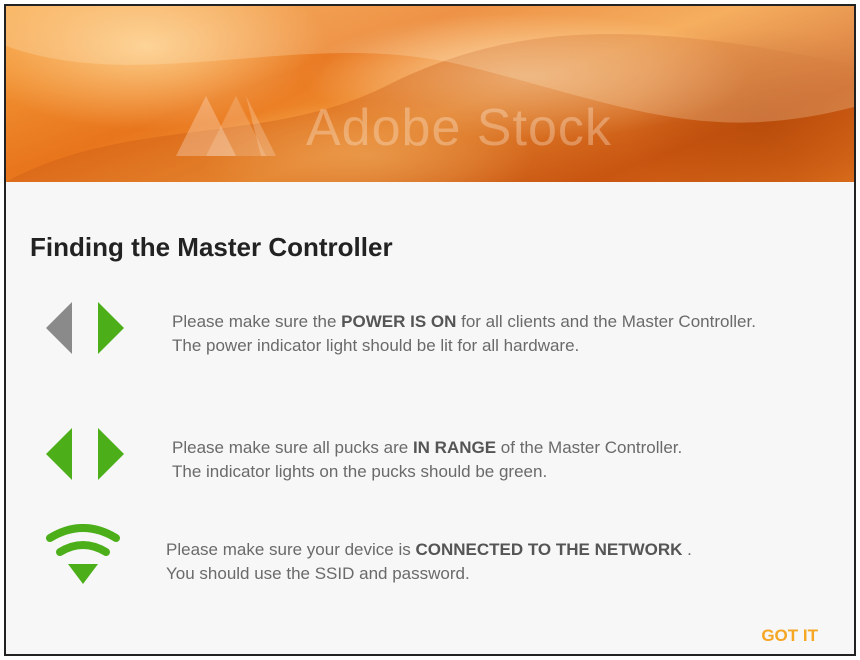 The width and height of the screenshot is (860, 660). Describe the element at coordinates (318, 573) in the screenshot. I see `checklist-line-2: You should use the SSID and password.` at that location.